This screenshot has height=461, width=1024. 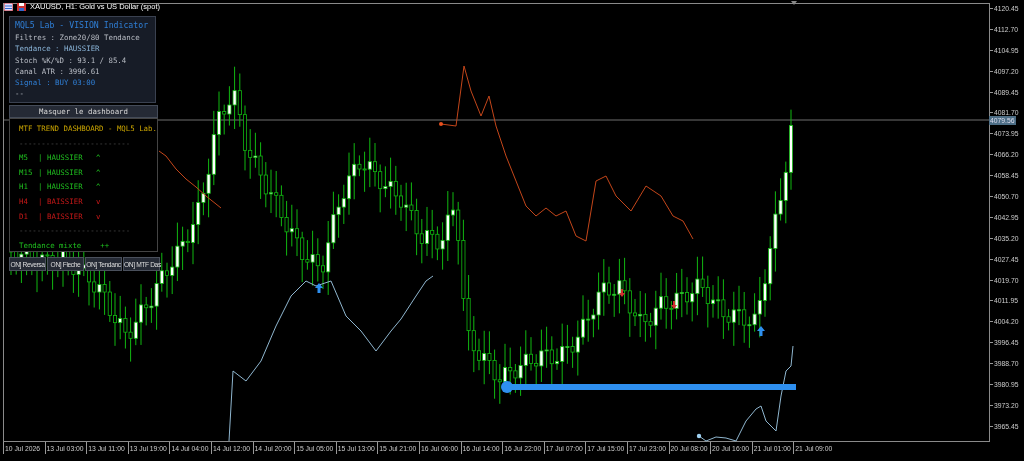 What do you see at coordinates (8, 6) in the screenshot?
I see `chart-list-icon` at bounding box center [8, 6].